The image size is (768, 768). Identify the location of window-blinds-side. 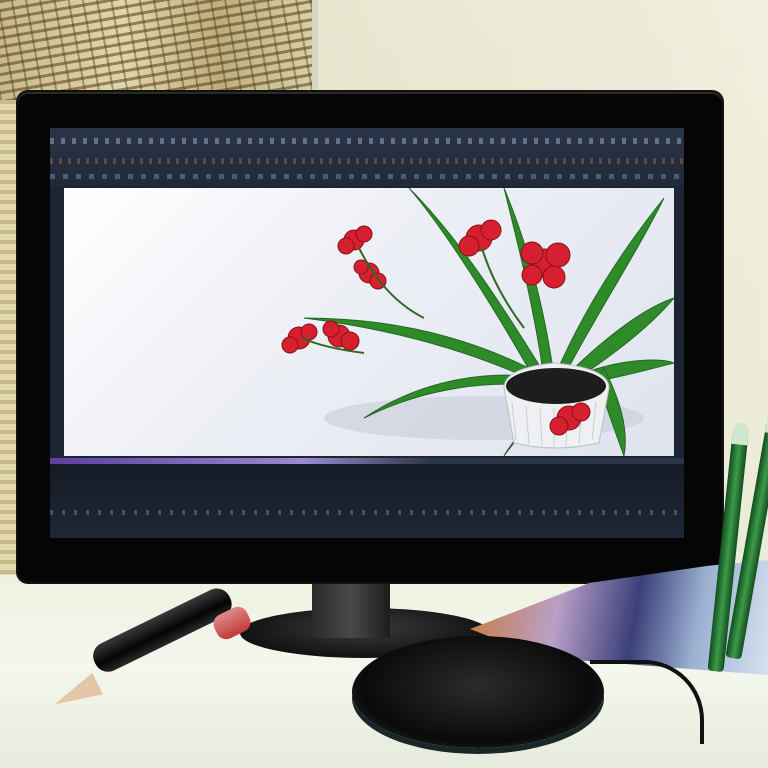
(9, 340).